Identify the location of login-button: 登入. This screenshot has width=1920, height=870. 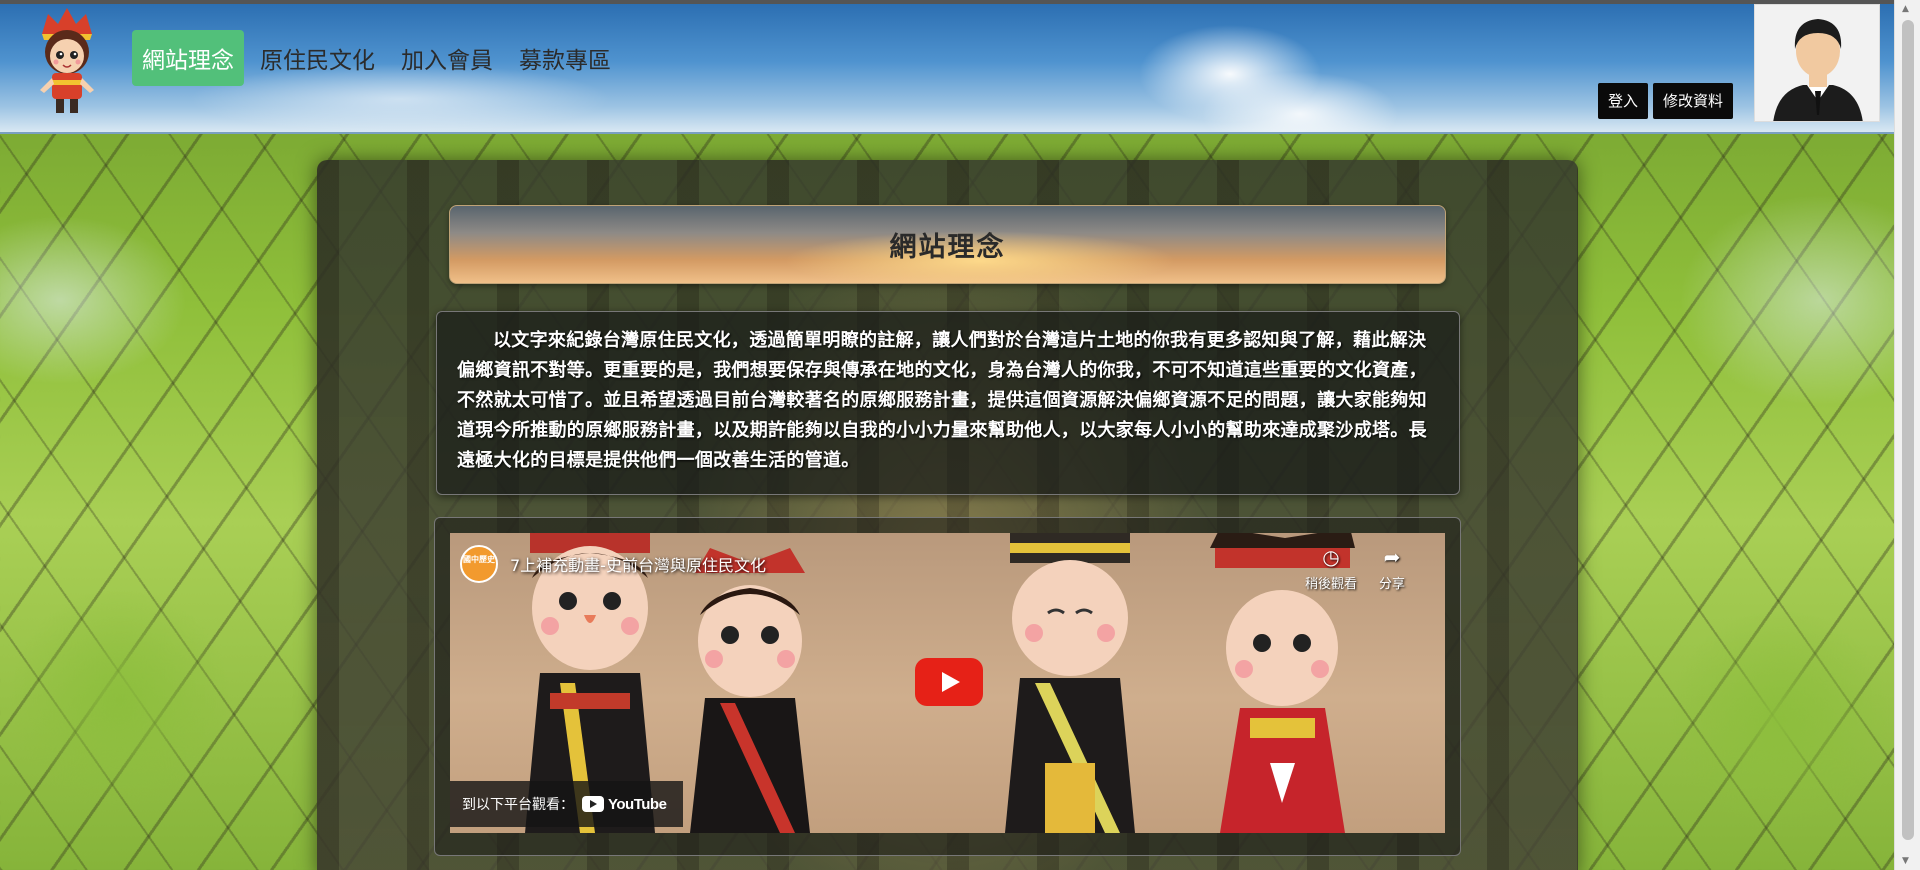
(1623, 101).